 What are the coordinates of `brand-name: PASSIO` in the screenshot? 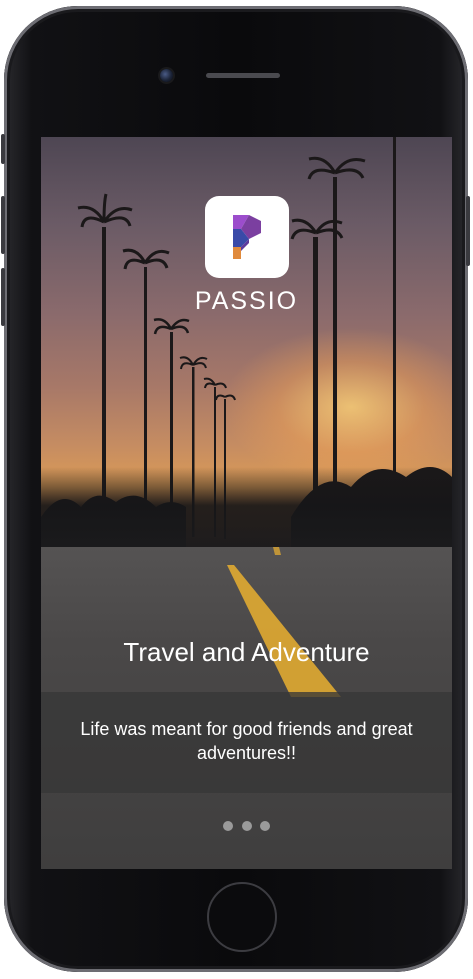 It's located at (246, 301).